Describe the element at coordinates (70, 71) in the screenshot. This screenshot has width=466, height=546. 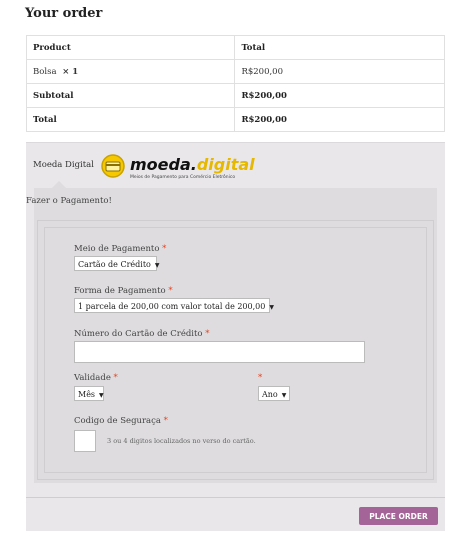
I see `product-quantity: × 1` at that location.